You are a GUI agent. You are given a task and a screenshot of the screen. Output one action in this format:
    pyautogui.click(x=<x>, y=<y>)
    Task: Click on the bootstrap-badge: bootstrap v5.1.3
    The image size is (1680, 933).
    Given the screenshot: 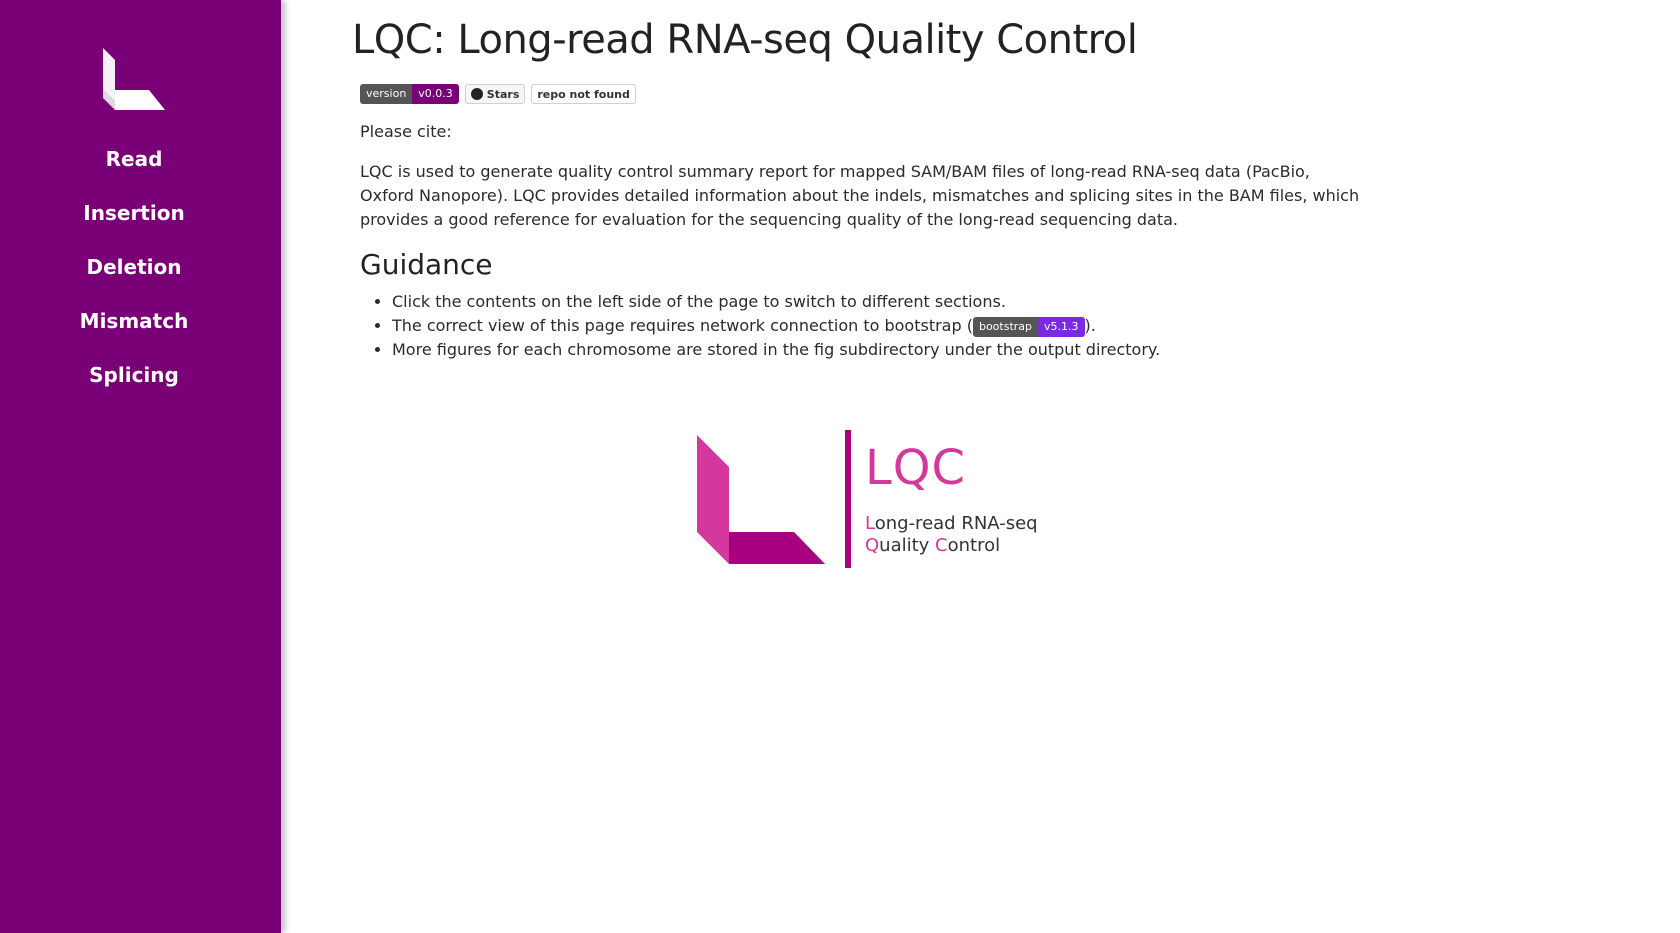 What is the action you would take?
    pyautogui.click(x=1028, y=326)
    